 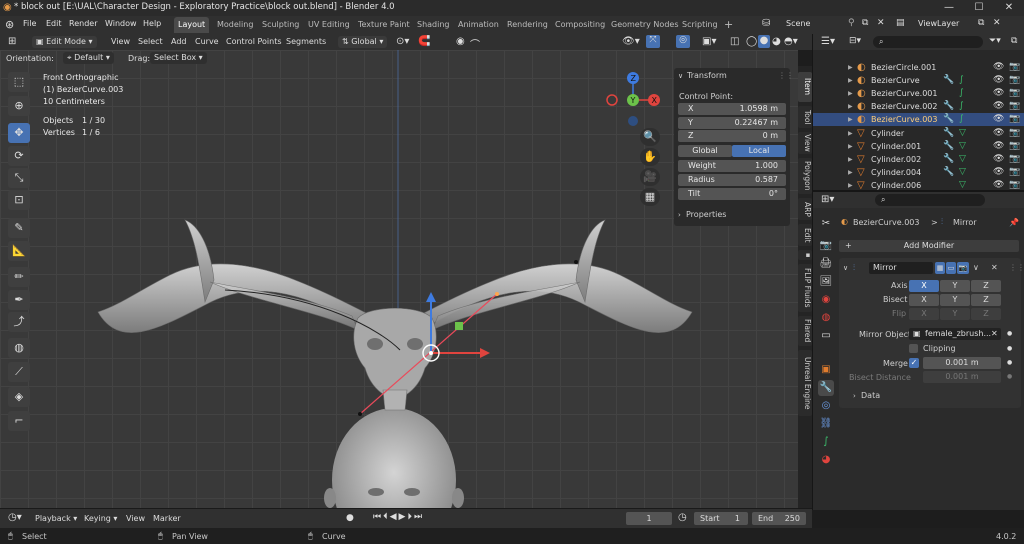 I want to click on toggle-xray-icon: ◫, so click(x=734, y=41).